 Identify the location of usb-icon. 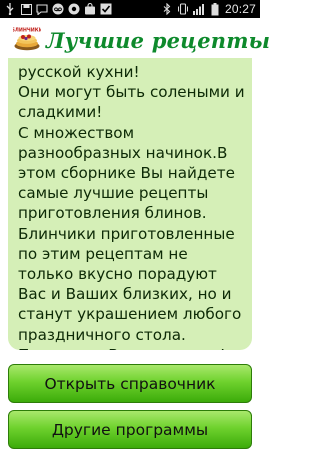
(10, 9).